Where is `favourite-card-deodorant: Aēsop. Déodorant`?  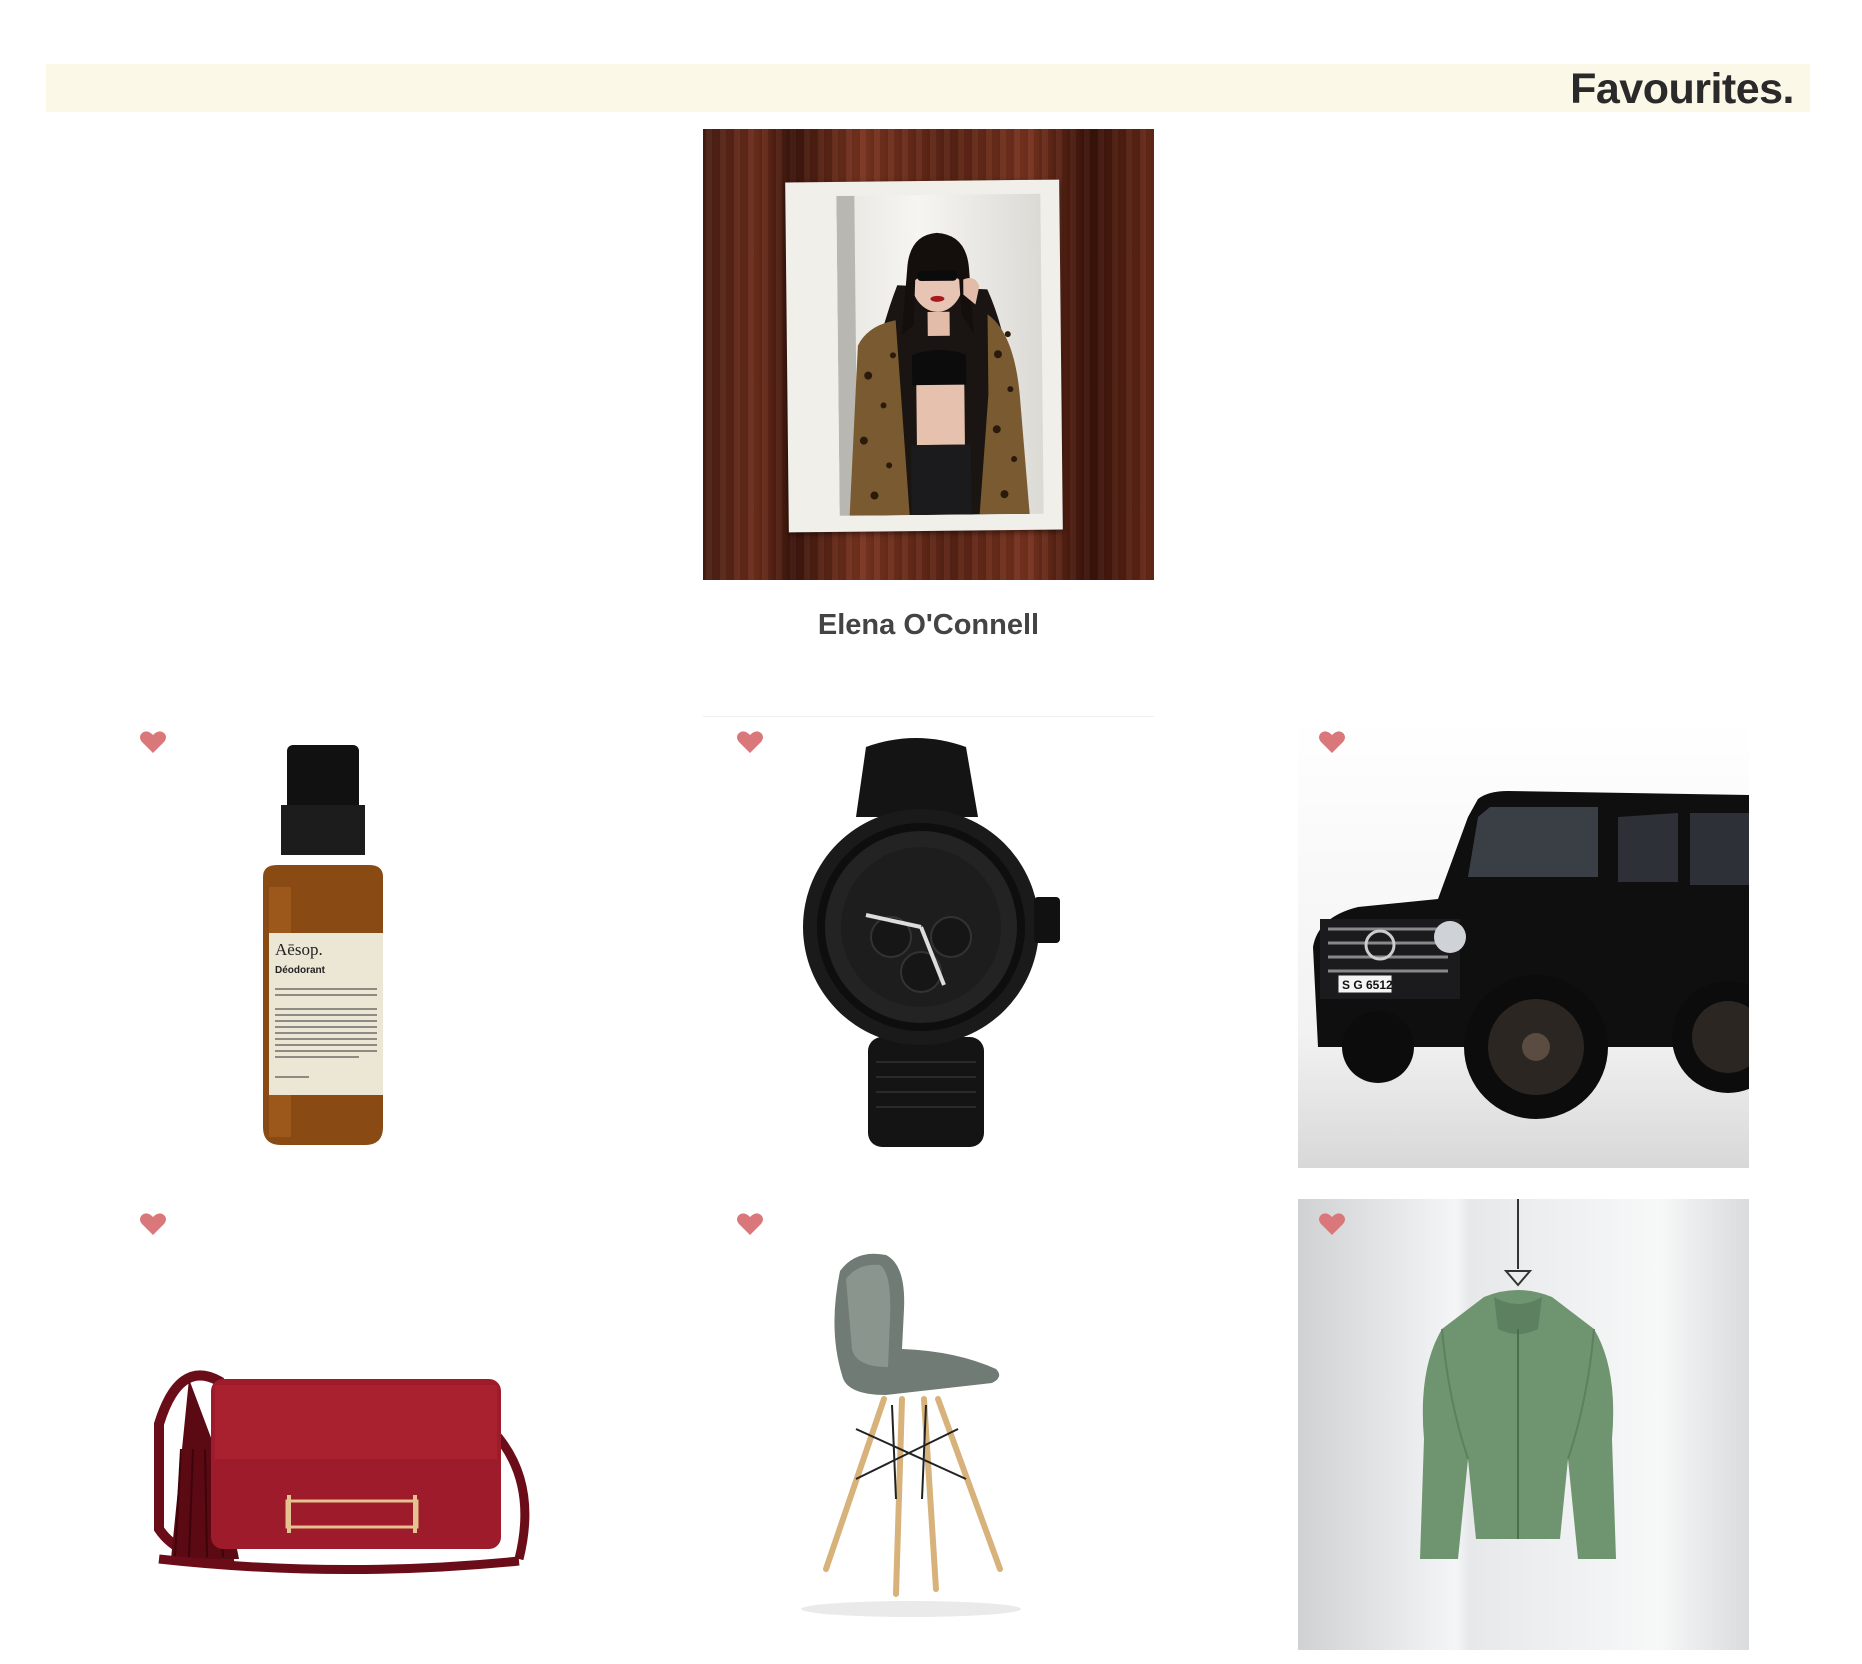 favourite-card-deodorant: Aēsop. Déodorant is located at coordinates (344, 942).